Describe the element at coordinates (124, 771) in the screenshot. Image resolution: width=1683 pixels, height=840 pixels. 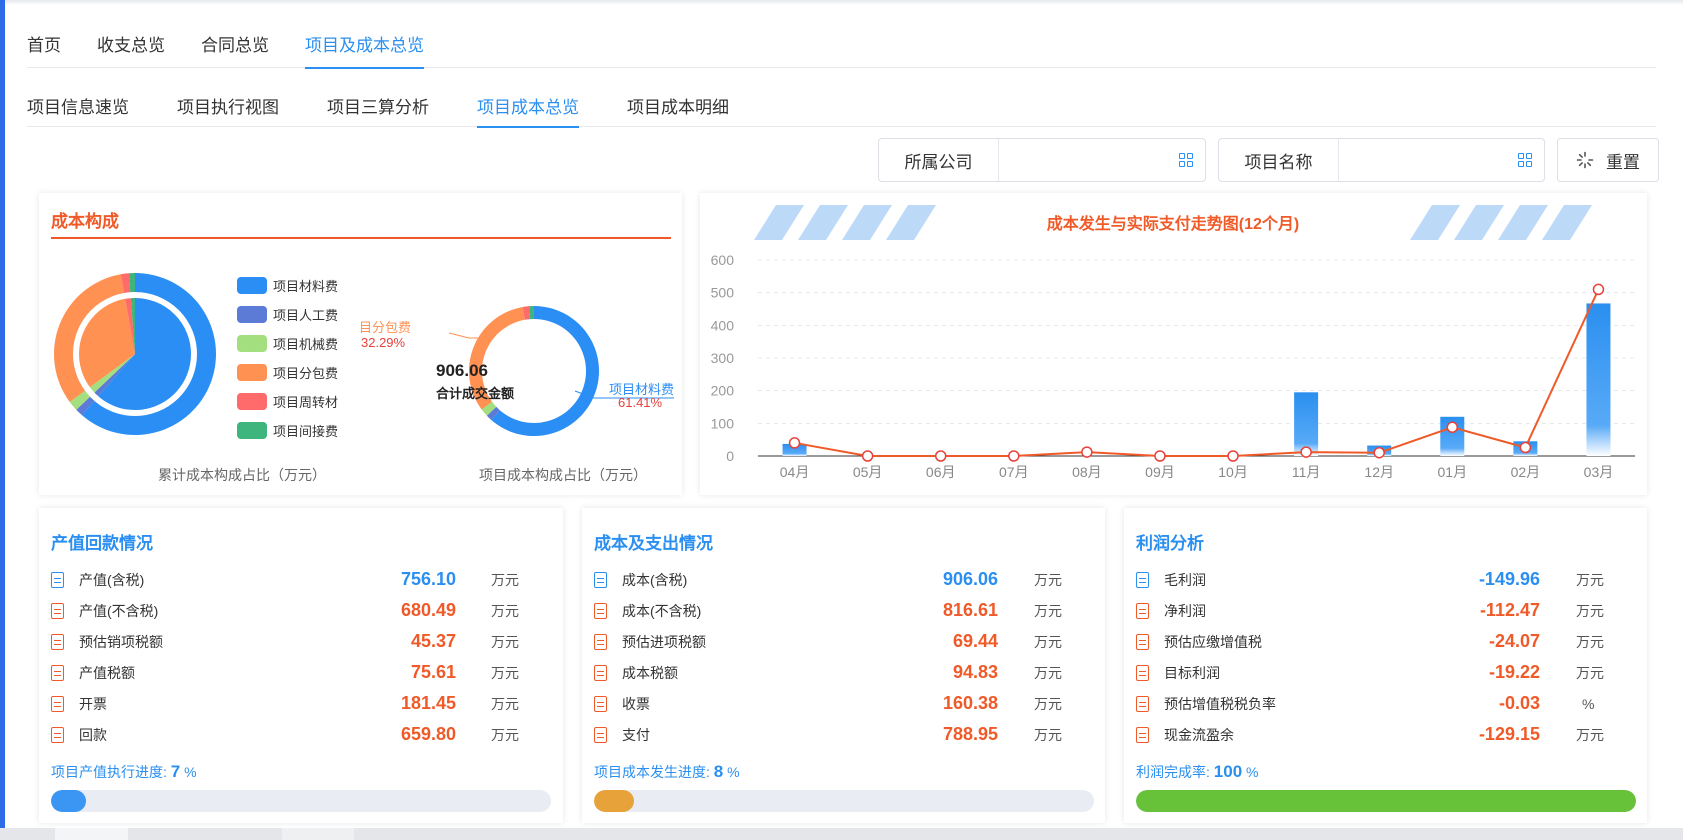
I see `output-progress-label: 项目产值执行进度: 7 %` at that location.